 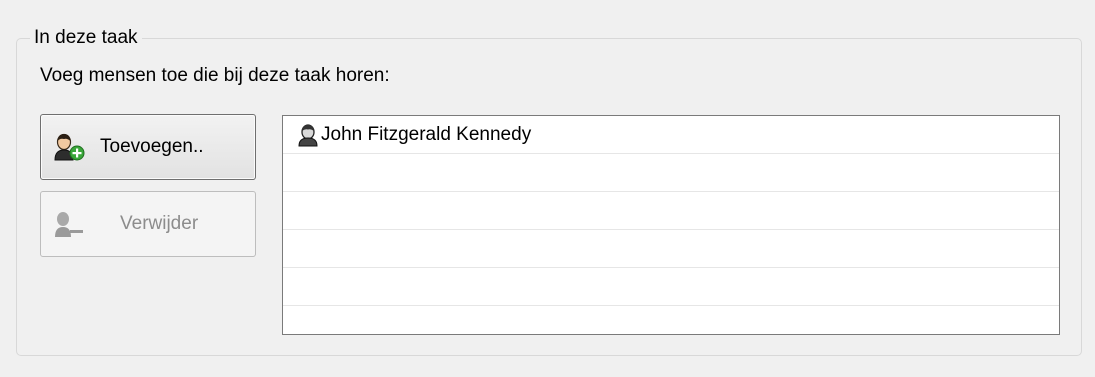 I want to click on list-item-name: John Fitzgerald Kennedy, so click(x=426, y=134).